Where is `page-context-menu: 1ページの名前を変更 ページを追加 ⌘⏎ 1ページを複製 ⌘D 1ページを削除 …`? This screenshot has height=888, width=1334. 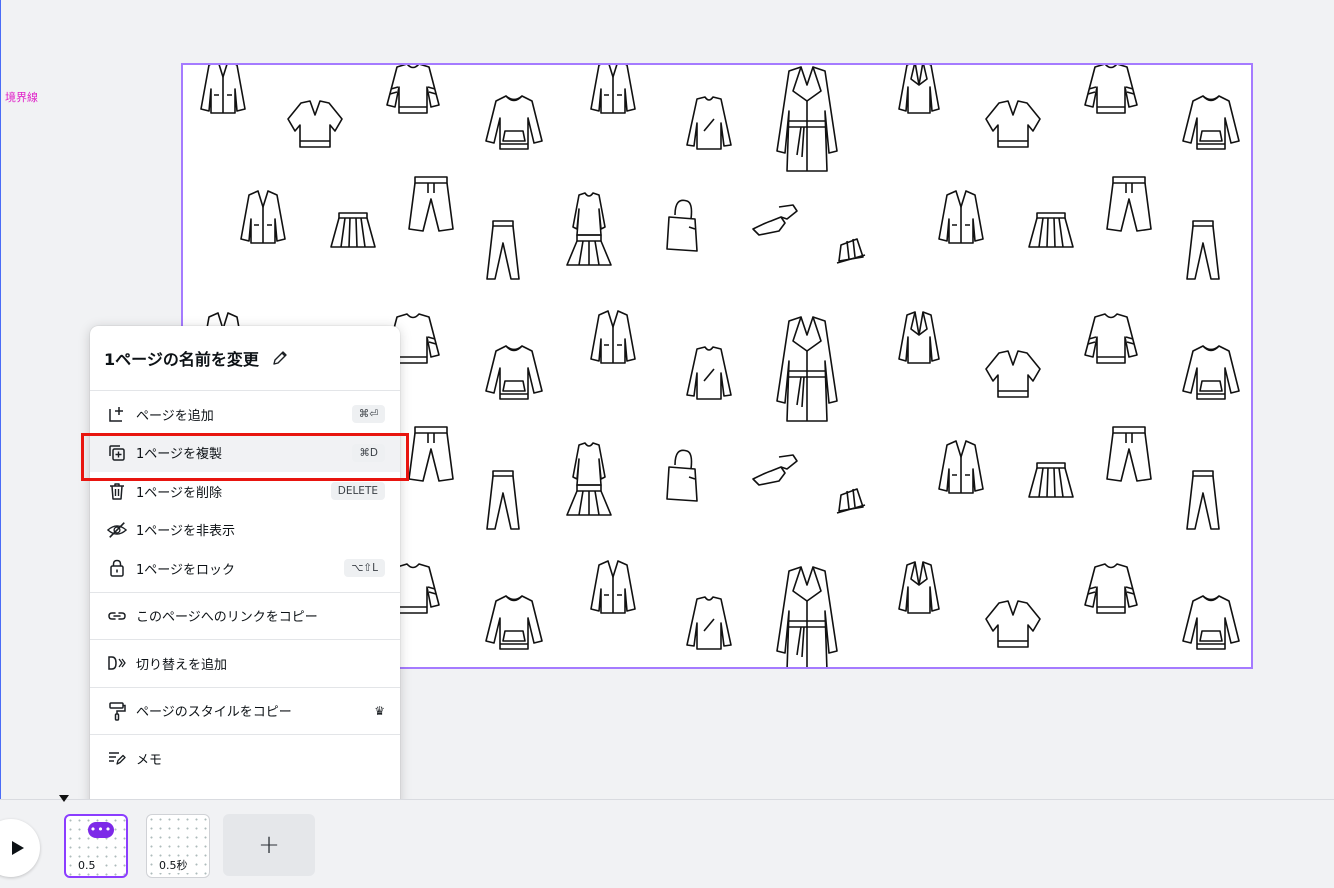 page-context-menu: 1ページの名前を変更 ページを追加 ⌘⏎ 1ページを複製 ⌘D 1ページを削除 … is located at coordinates (245, 570).